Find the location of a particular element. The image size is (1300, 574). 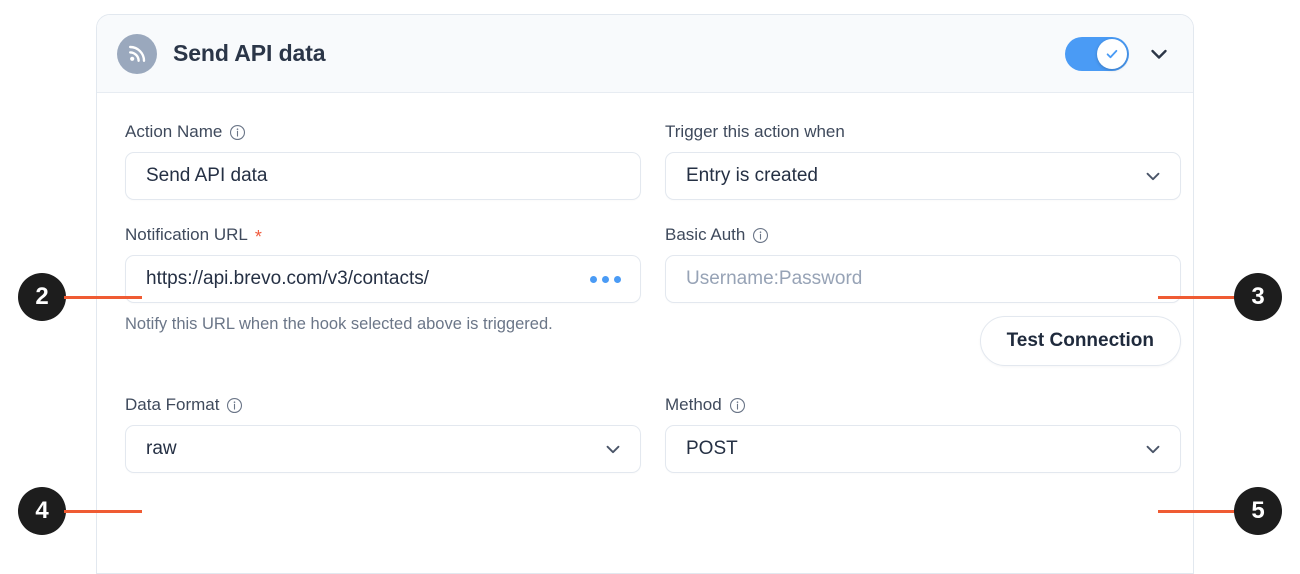

action-name-label: Action Name is located at coordinates (383, 132).